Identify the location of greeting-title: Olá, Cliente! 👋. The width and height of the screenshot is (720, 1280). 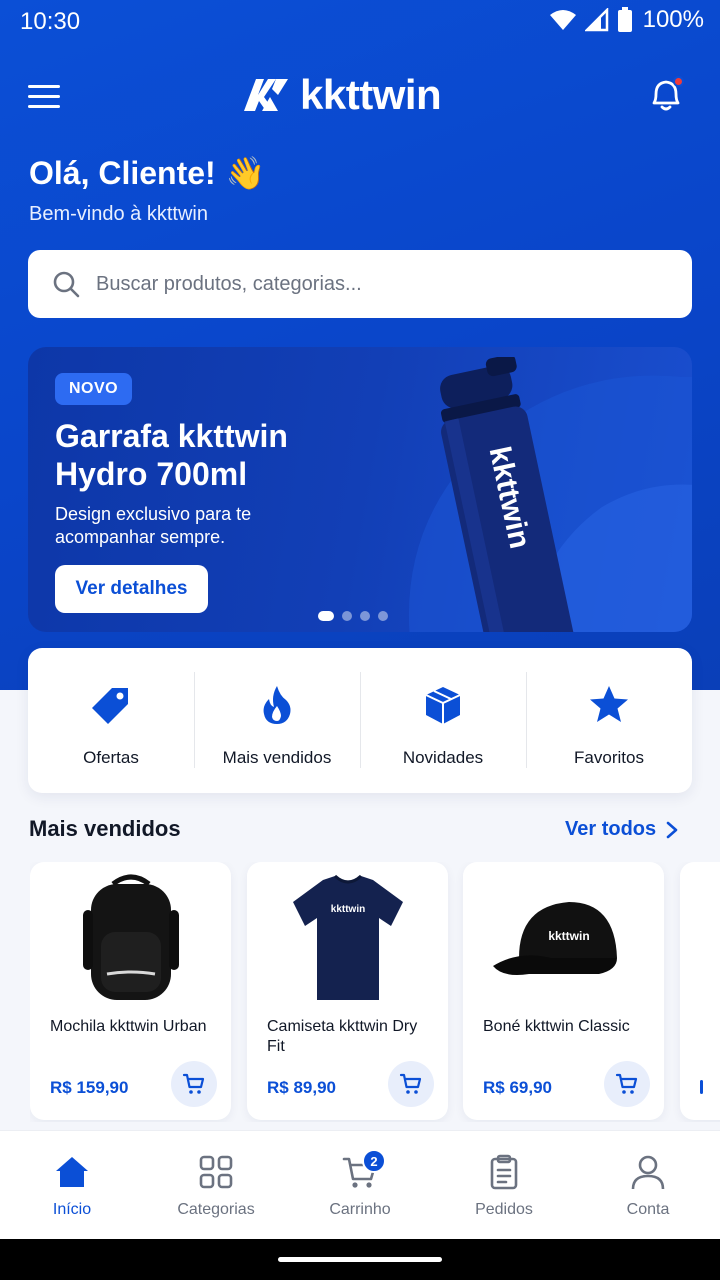
(147, 173).